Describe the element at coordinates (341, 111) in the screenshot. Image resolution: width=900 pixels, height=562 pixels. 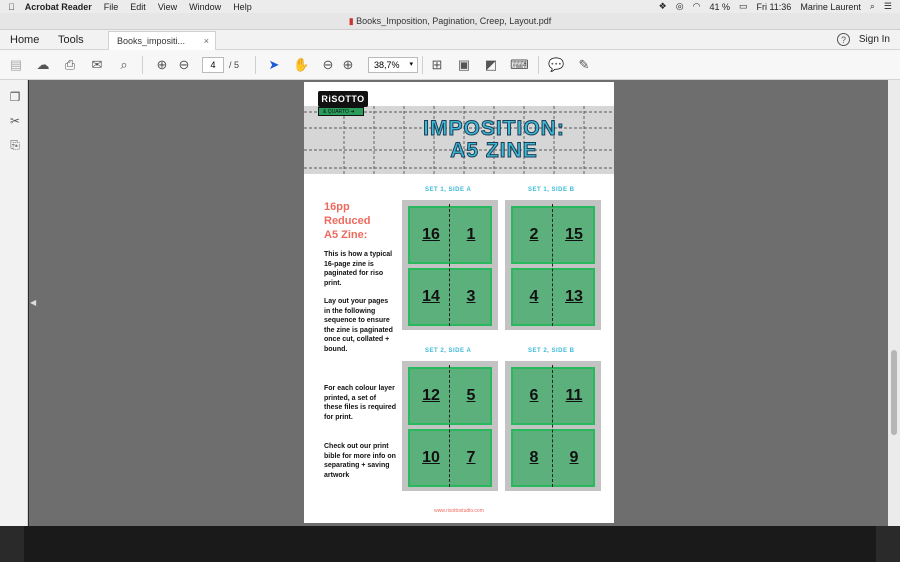
I see `quarto-logo: & QUARTO ➜` at that location.